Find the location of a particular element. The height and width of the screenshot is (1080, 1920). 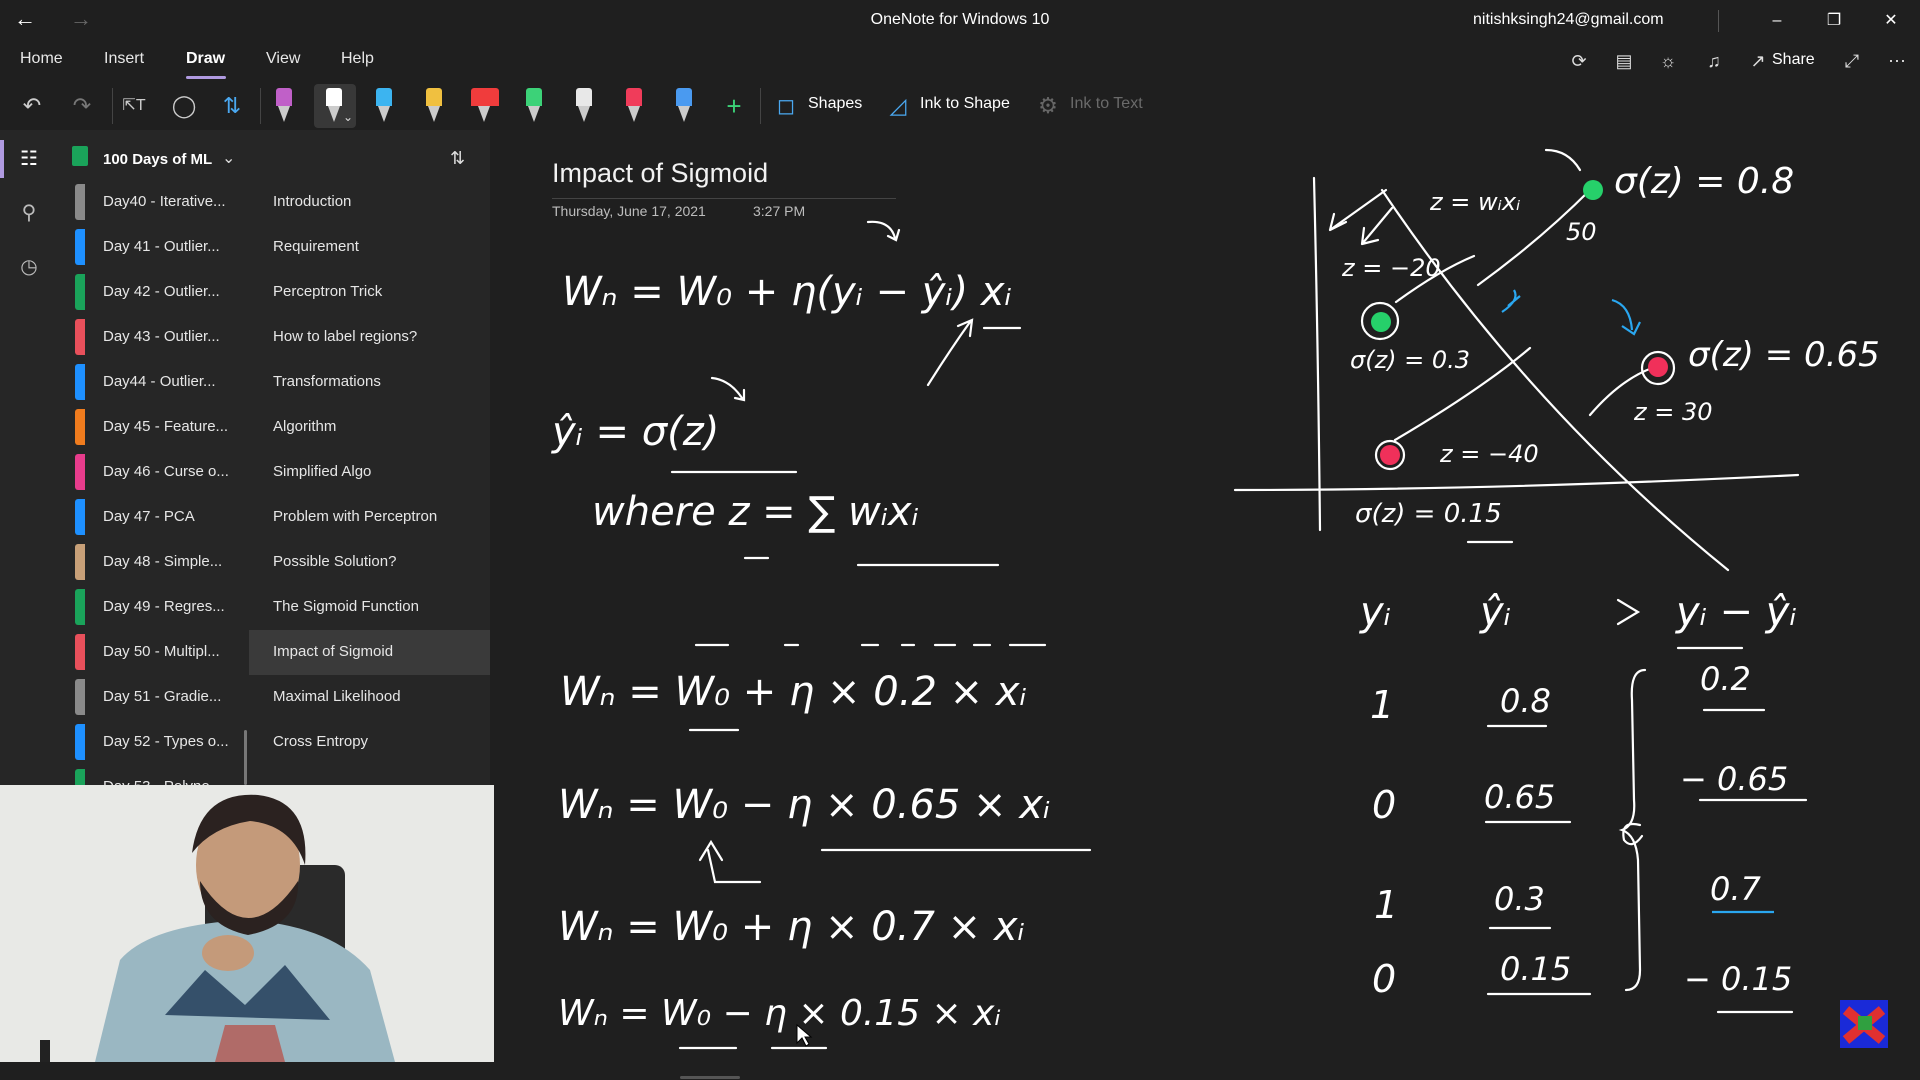

table-diff-3: 0.7 is located at coordinates (1736, 889).